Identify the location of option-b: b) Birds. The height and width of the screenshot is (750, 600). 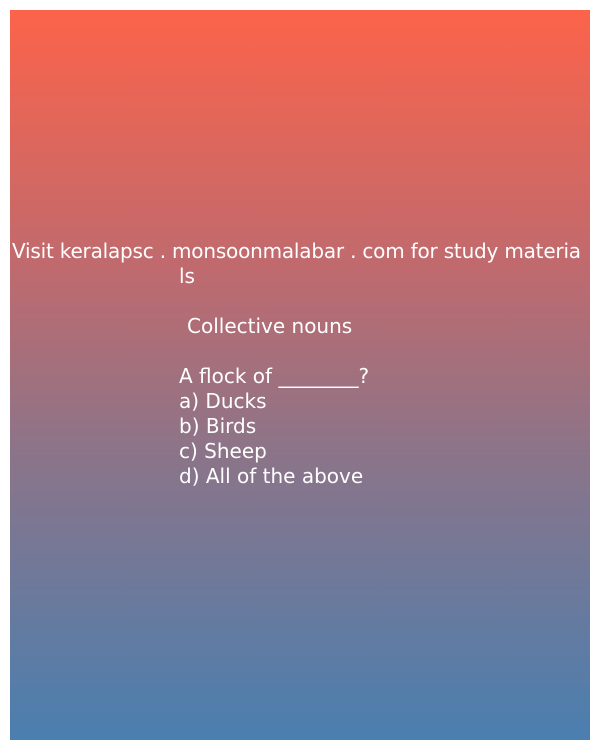
(218, 426).